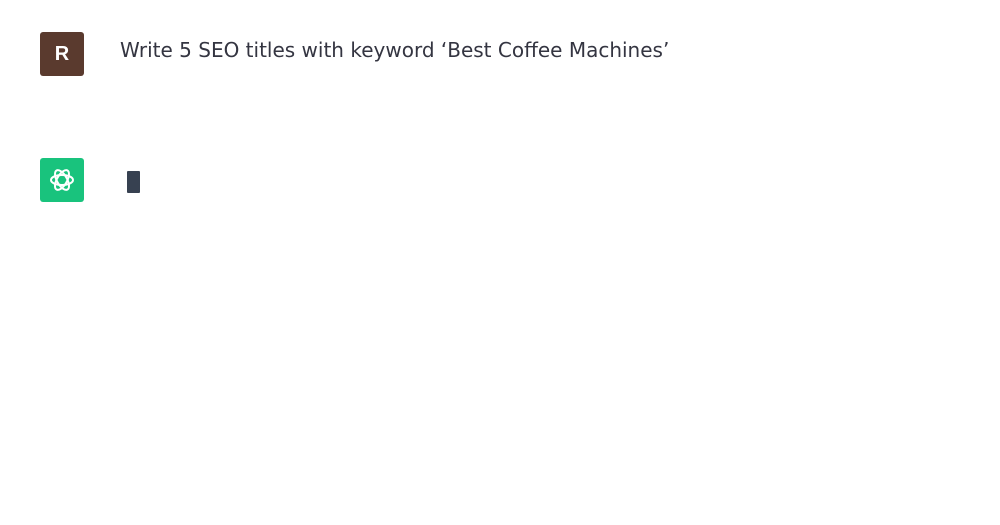 The width and height of the screenshot is (1000, 525). What do you see at coordinates (133, 182) in the screenshot?
I see `typing-cursor` at bounding box center [133, 182].